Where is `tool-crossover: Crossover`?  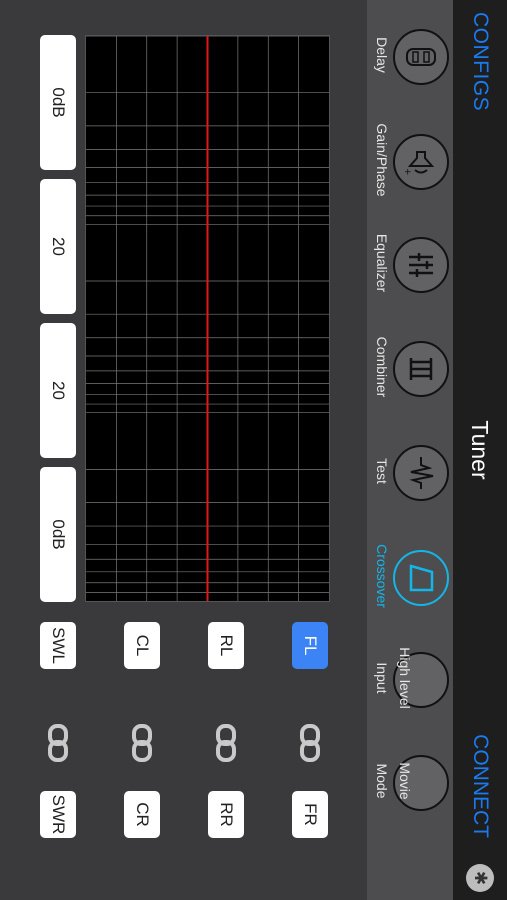
tool-crossover: Crossover is located at coordinates (410, 578).